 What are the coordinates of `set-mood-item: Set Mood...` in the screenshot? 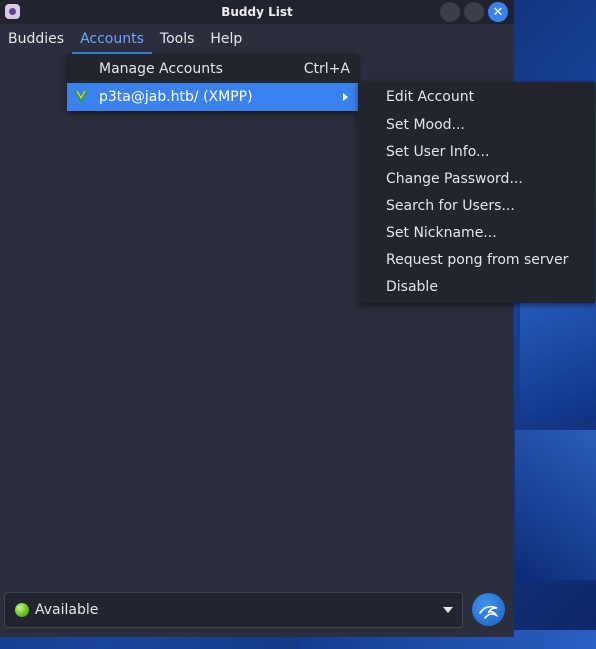 It's located at (425, 125).